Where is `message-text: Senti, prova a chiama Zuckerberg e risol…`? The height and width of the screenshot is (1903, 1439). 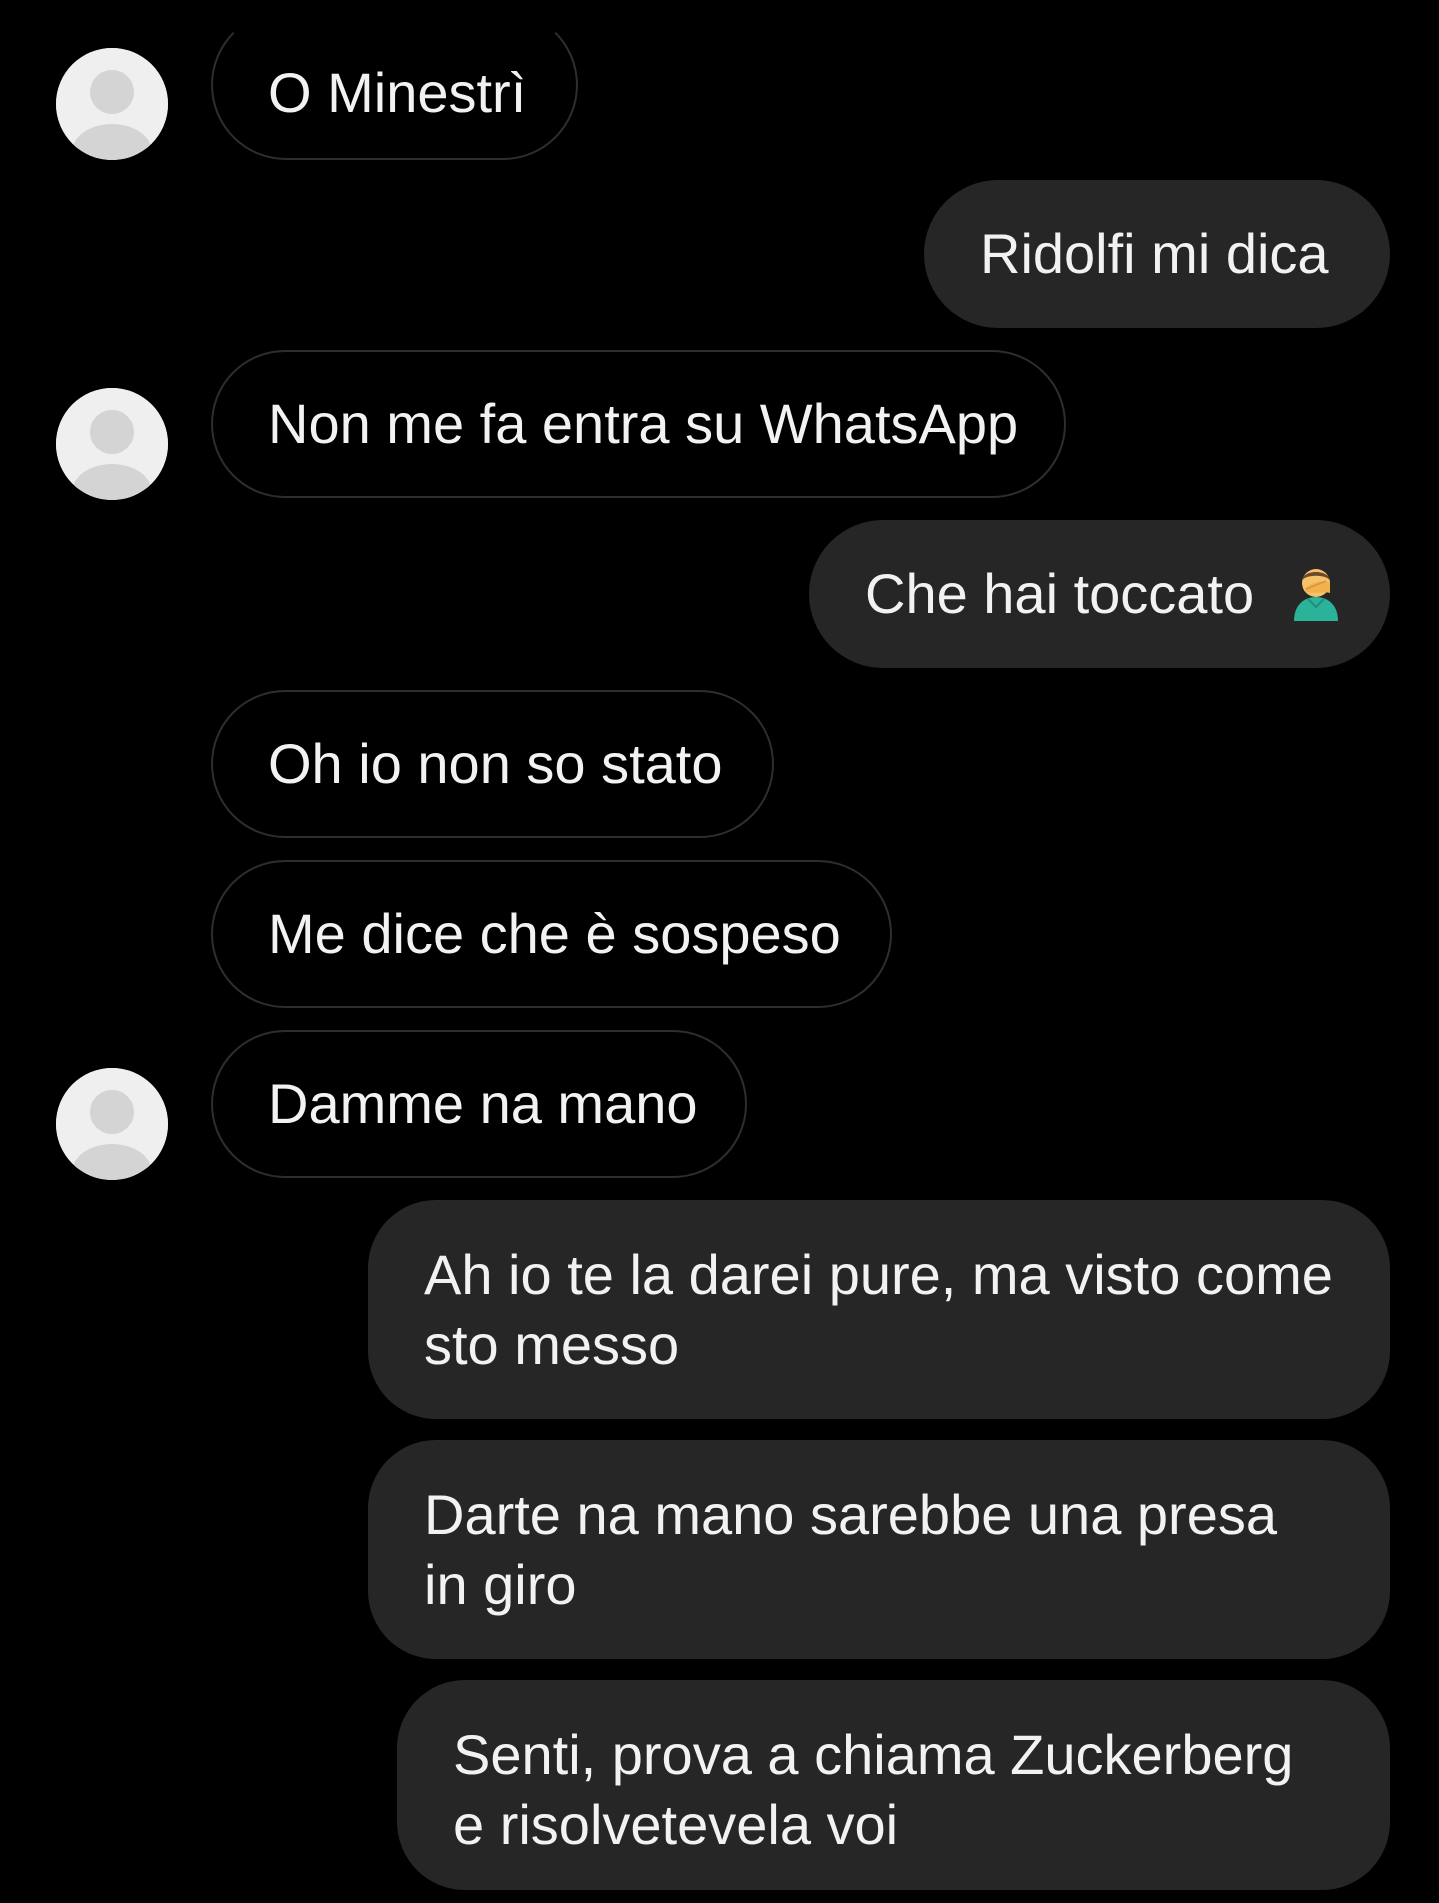 message-text: Senti, prova a chiama Zuckerberg e risol… is located at coordinates (873, 1789).